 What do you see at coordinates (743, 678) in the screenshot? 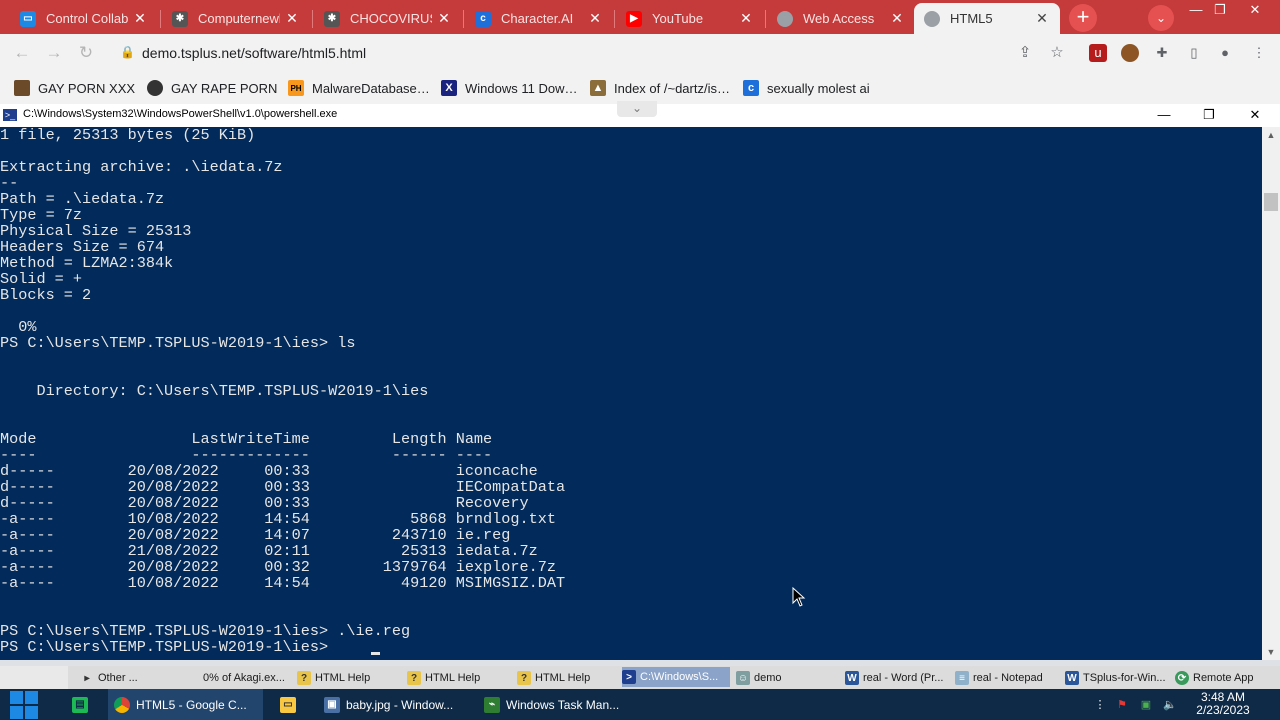
I see `user-icon: ☺` at bounding box center [743, 678].